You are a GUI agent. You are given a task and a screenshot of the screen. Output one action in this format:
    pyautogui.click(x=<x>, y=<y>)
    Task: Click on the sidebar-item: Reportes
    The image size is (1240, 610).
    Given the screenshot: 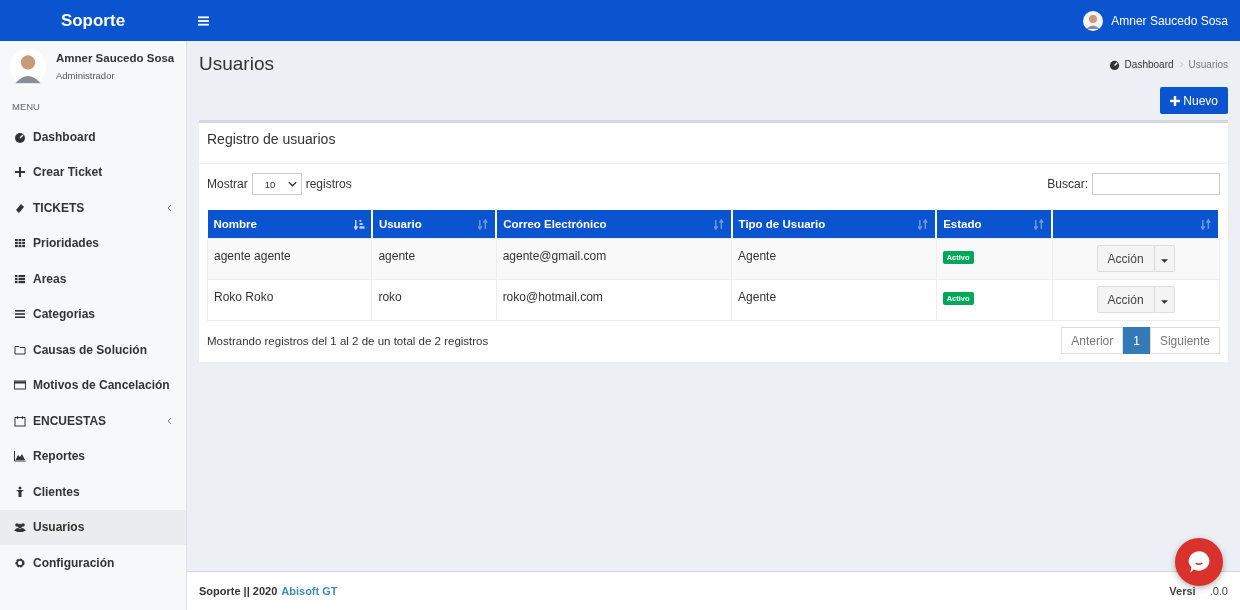 What is the action you would take?
    pyautogui.click(x=93, y=456)
    